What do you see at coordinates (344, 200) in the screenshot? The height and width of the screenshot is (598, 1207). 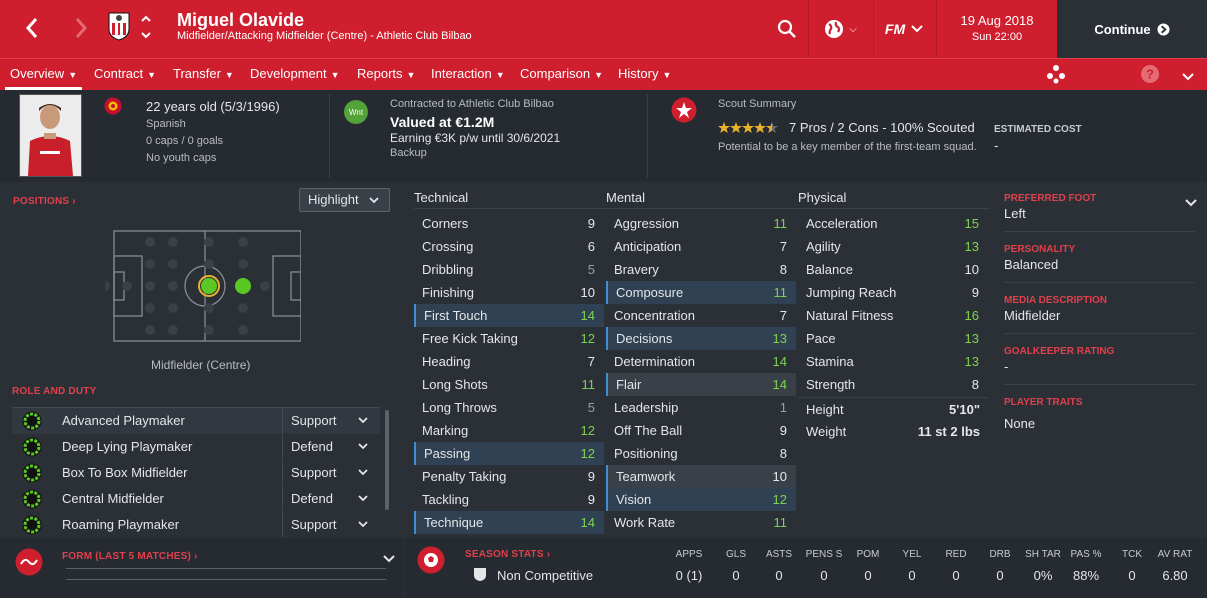 I see `highlight-dropdown: Highlight` at bounding box center [344, 200].